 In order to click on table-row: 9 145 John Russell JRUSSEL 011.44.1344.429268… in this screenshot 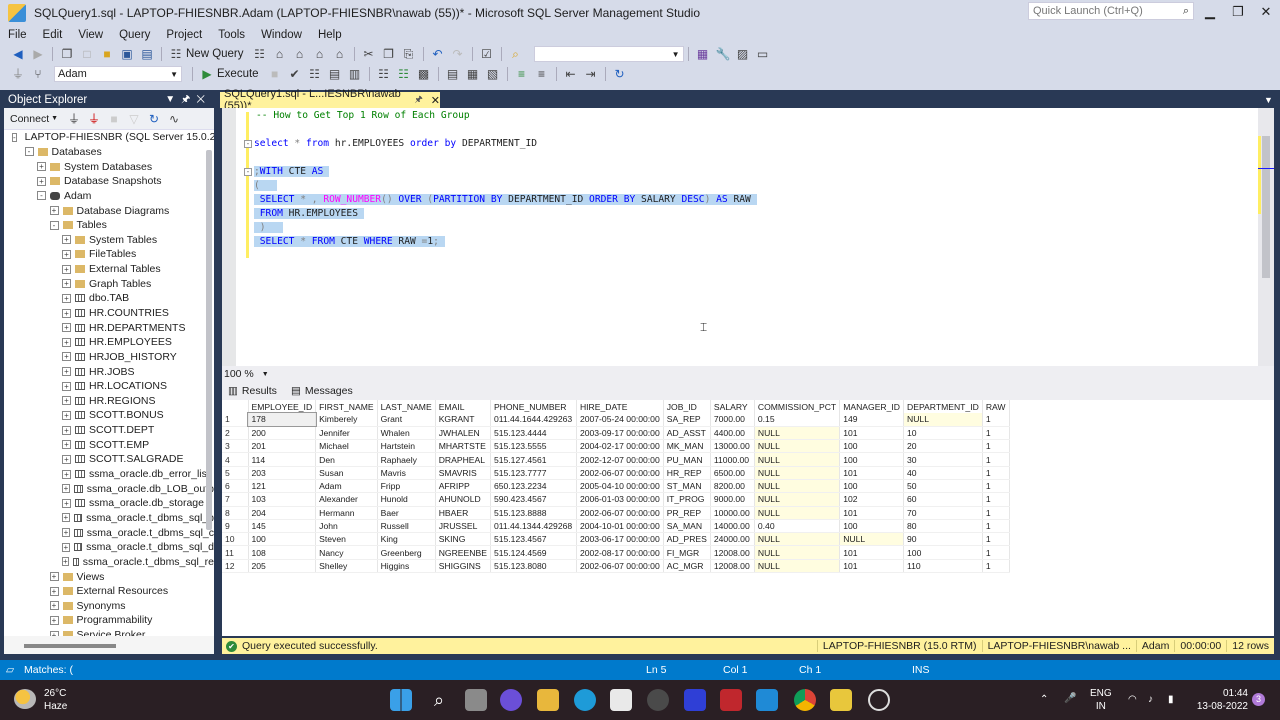, I will do `click(616, 526)`.